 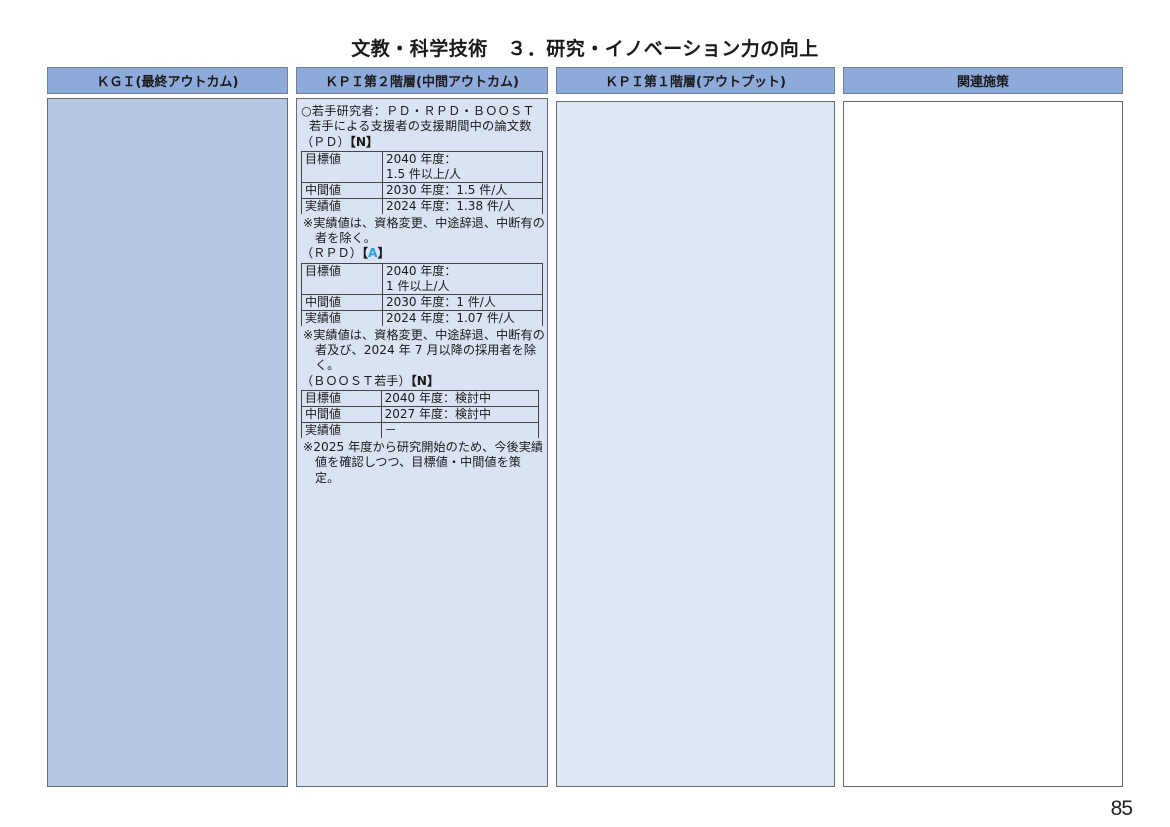 I want to click on row-value: 2040 年度：検討中, so click(x=460, y=398).